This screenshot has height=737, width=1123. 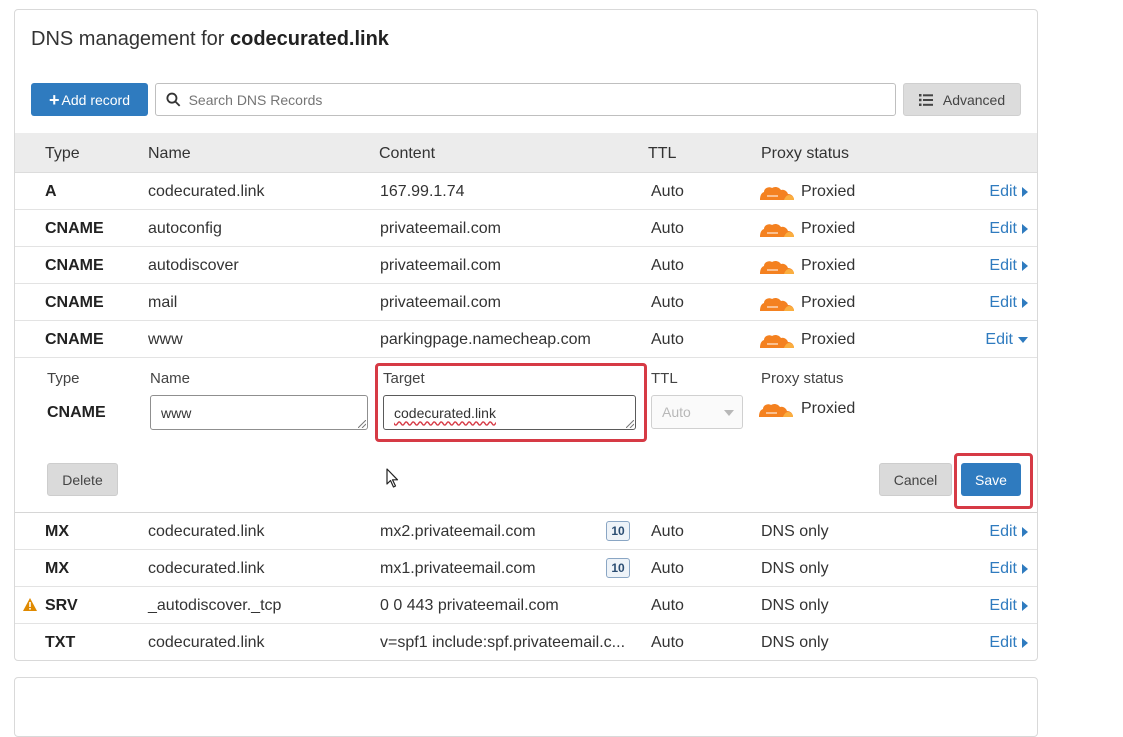 What do you see at coordinates (392, 478) in the screenshot?
I see `mouse-cursor-icon` at bounding box center [392, 478].